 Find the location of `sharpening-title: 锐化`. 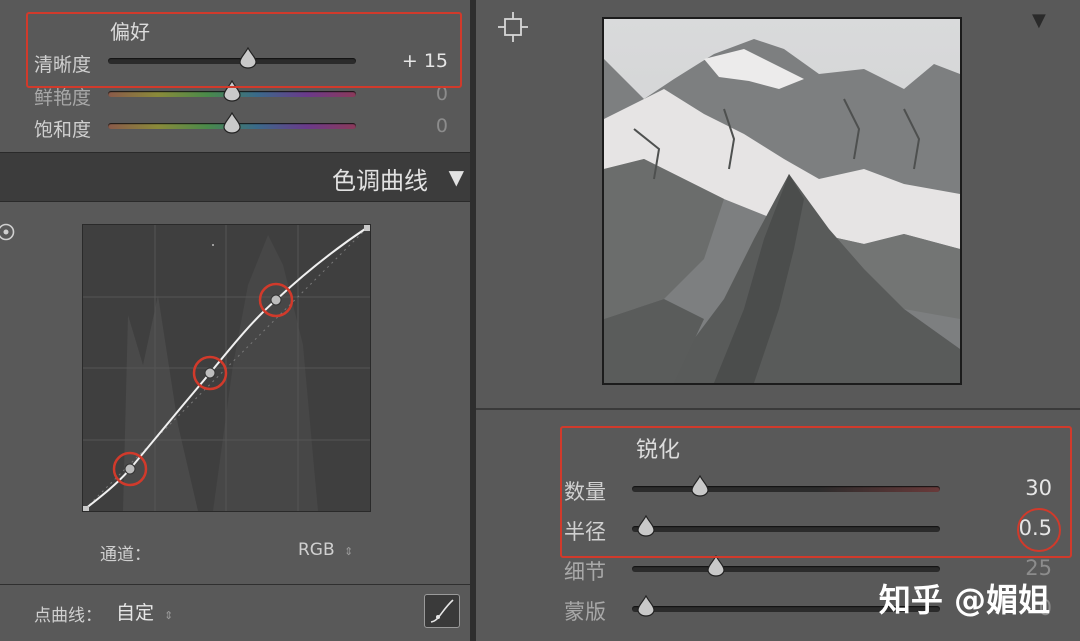

sharpening-title: 锐化 is located at coordinates (658, 450).